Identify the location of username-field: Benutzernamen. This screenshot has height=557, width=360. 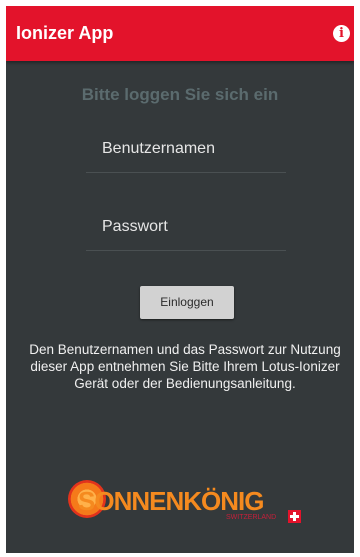
(186, 152).